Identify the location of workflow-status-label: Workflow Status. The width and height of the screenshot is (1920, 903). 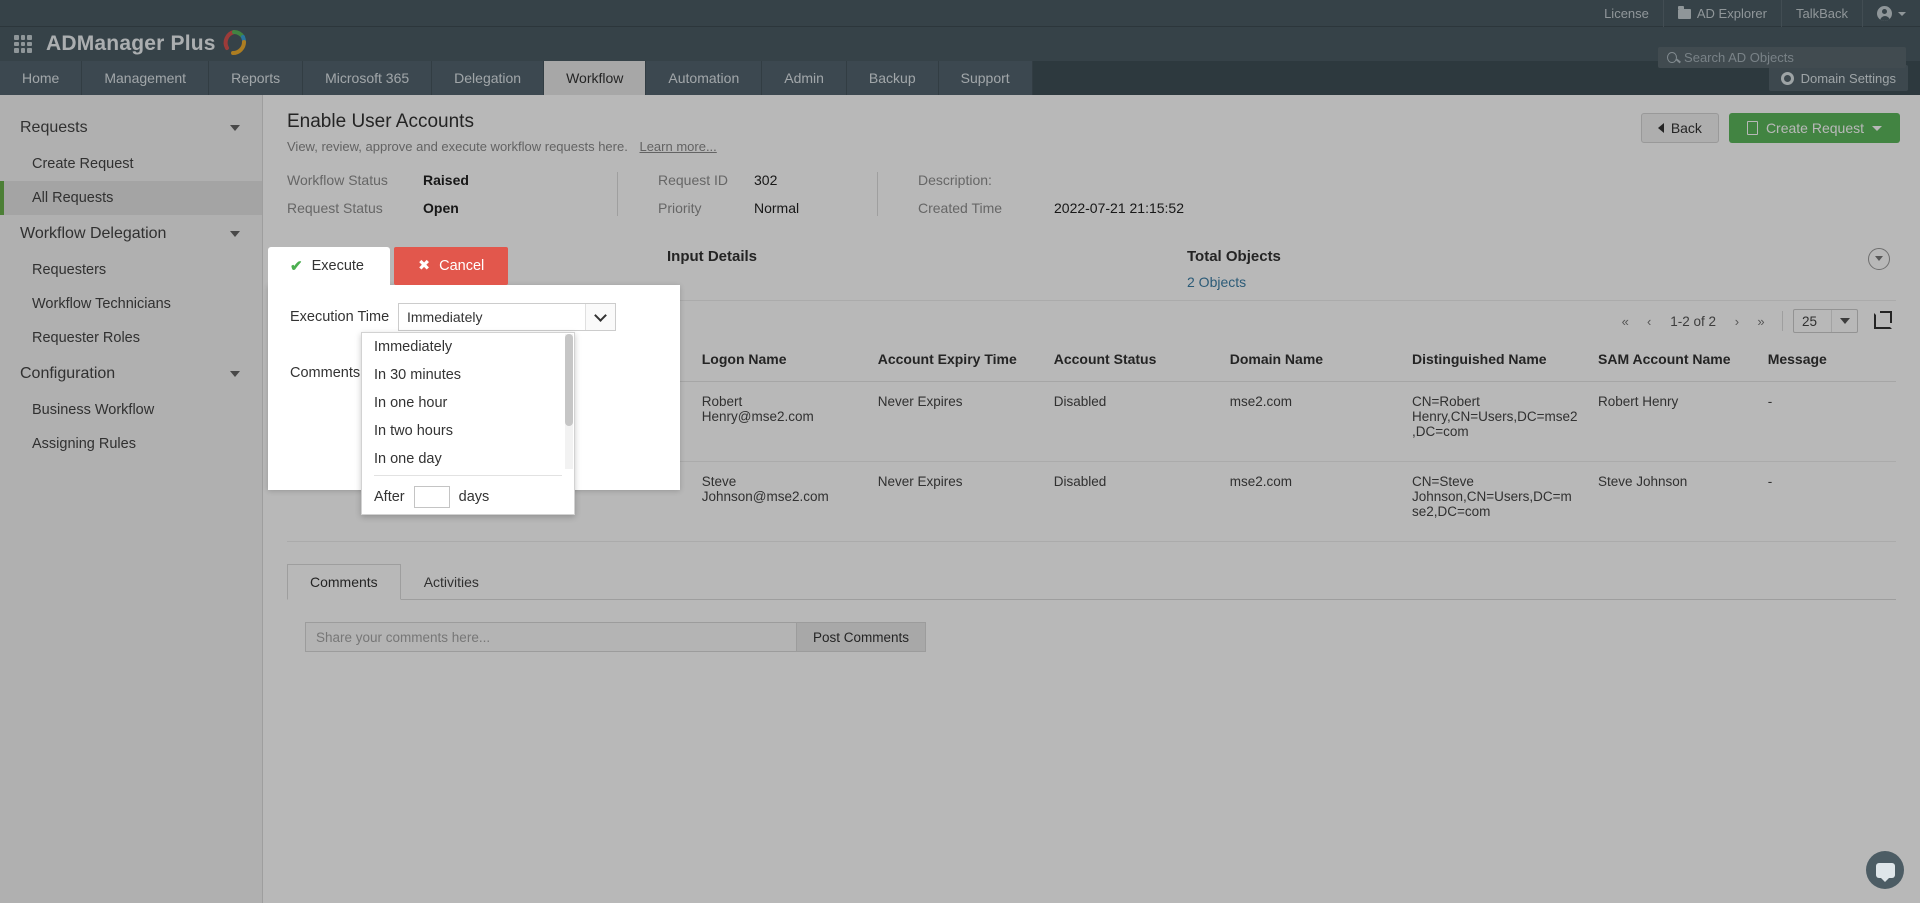
(337, 180).